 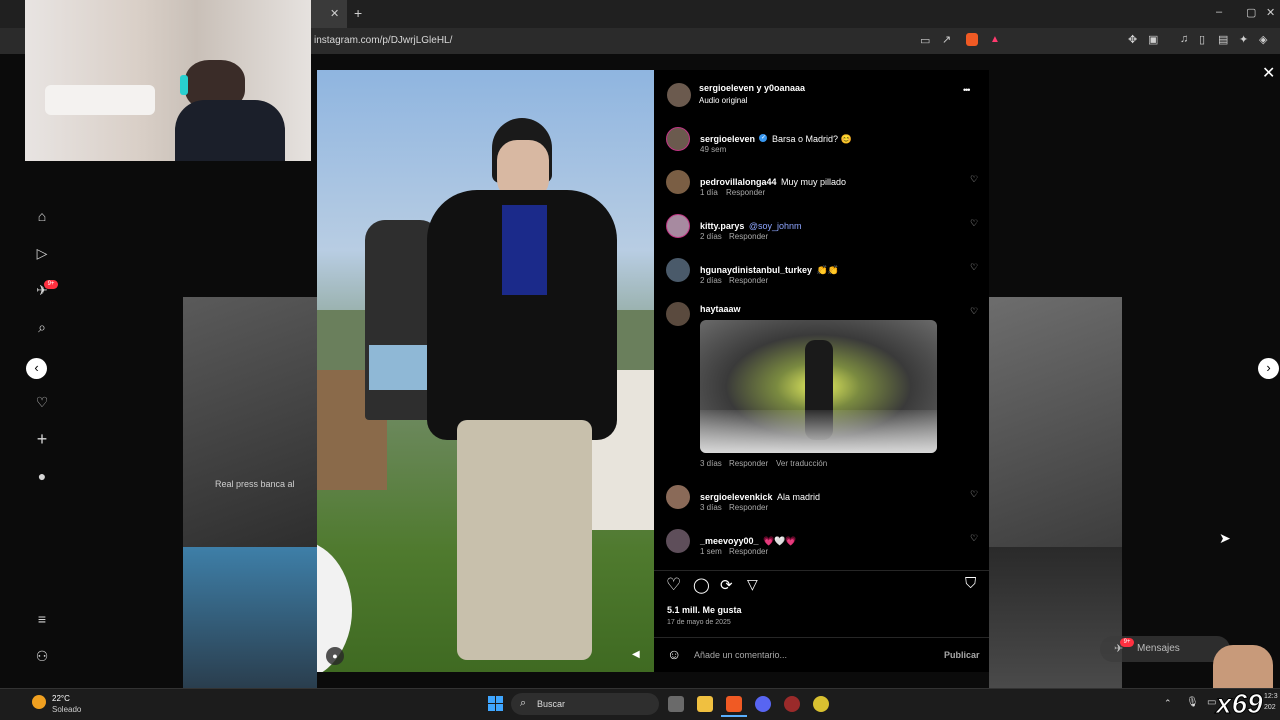 I want to click on caption-avatar, so click(x=678, y=139).